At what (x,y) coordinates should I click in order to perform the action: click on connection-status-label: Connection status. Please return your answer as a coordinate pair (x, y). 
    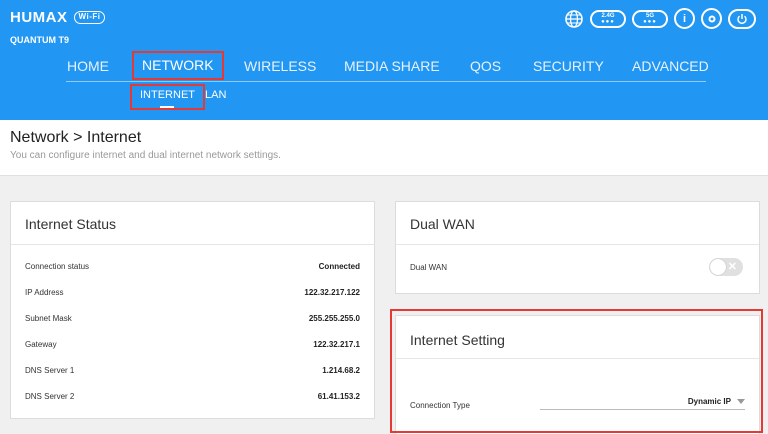
    Looking at the image, I should click on (57, 266).